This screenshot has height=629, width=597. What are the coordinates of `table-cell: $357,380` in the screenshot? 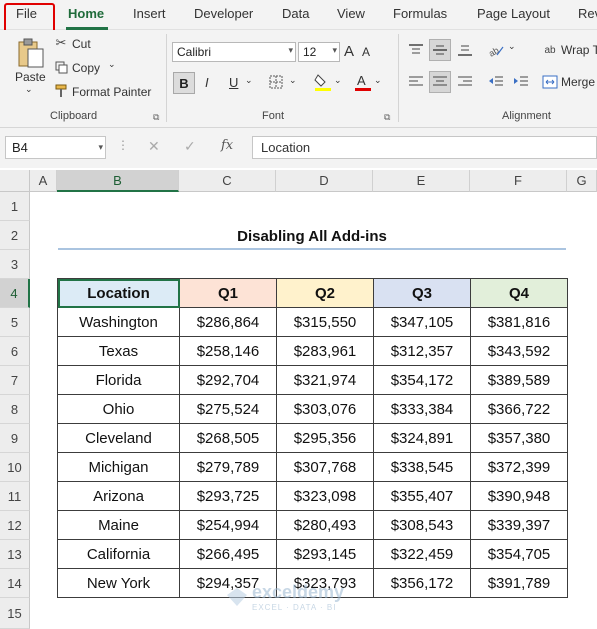 It's located at (519, 438).